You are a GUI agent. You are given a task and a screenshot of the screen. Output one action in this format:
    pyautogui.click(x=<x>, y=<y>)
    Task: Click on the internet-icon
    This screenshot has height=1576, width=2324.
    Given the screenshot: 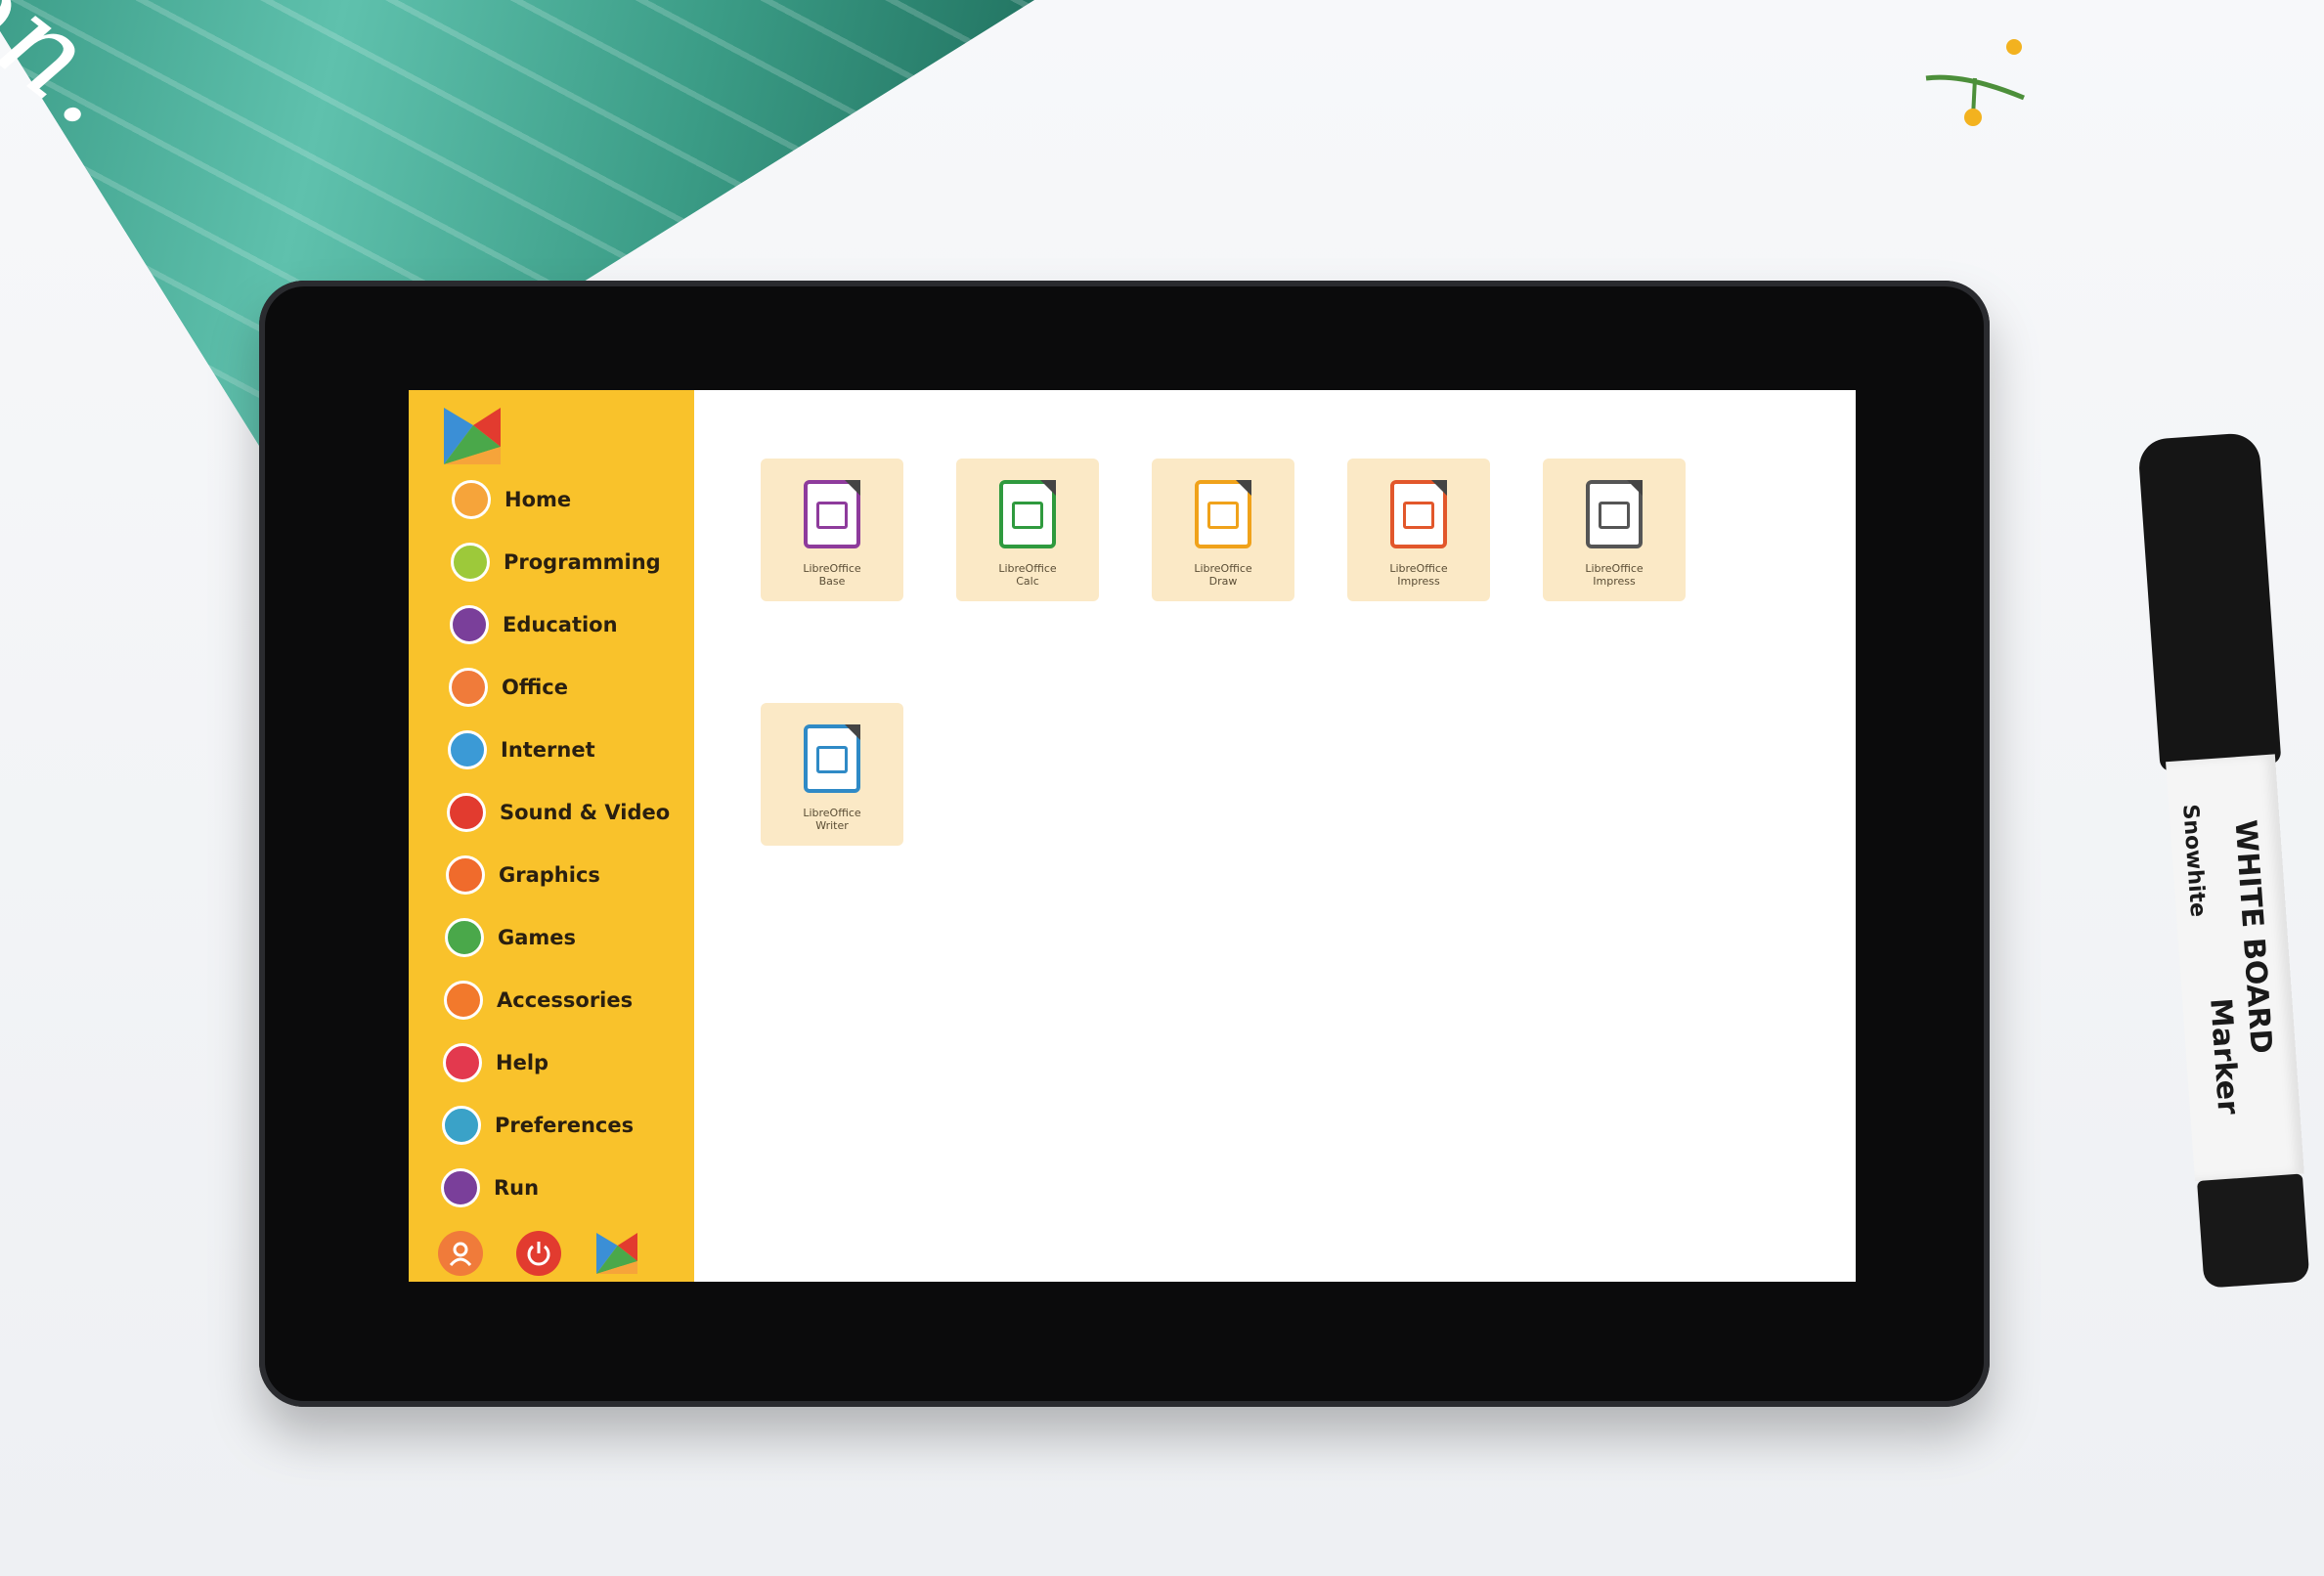 What is the action you would take?
    pyautogui.click(x=467, y=749)
    